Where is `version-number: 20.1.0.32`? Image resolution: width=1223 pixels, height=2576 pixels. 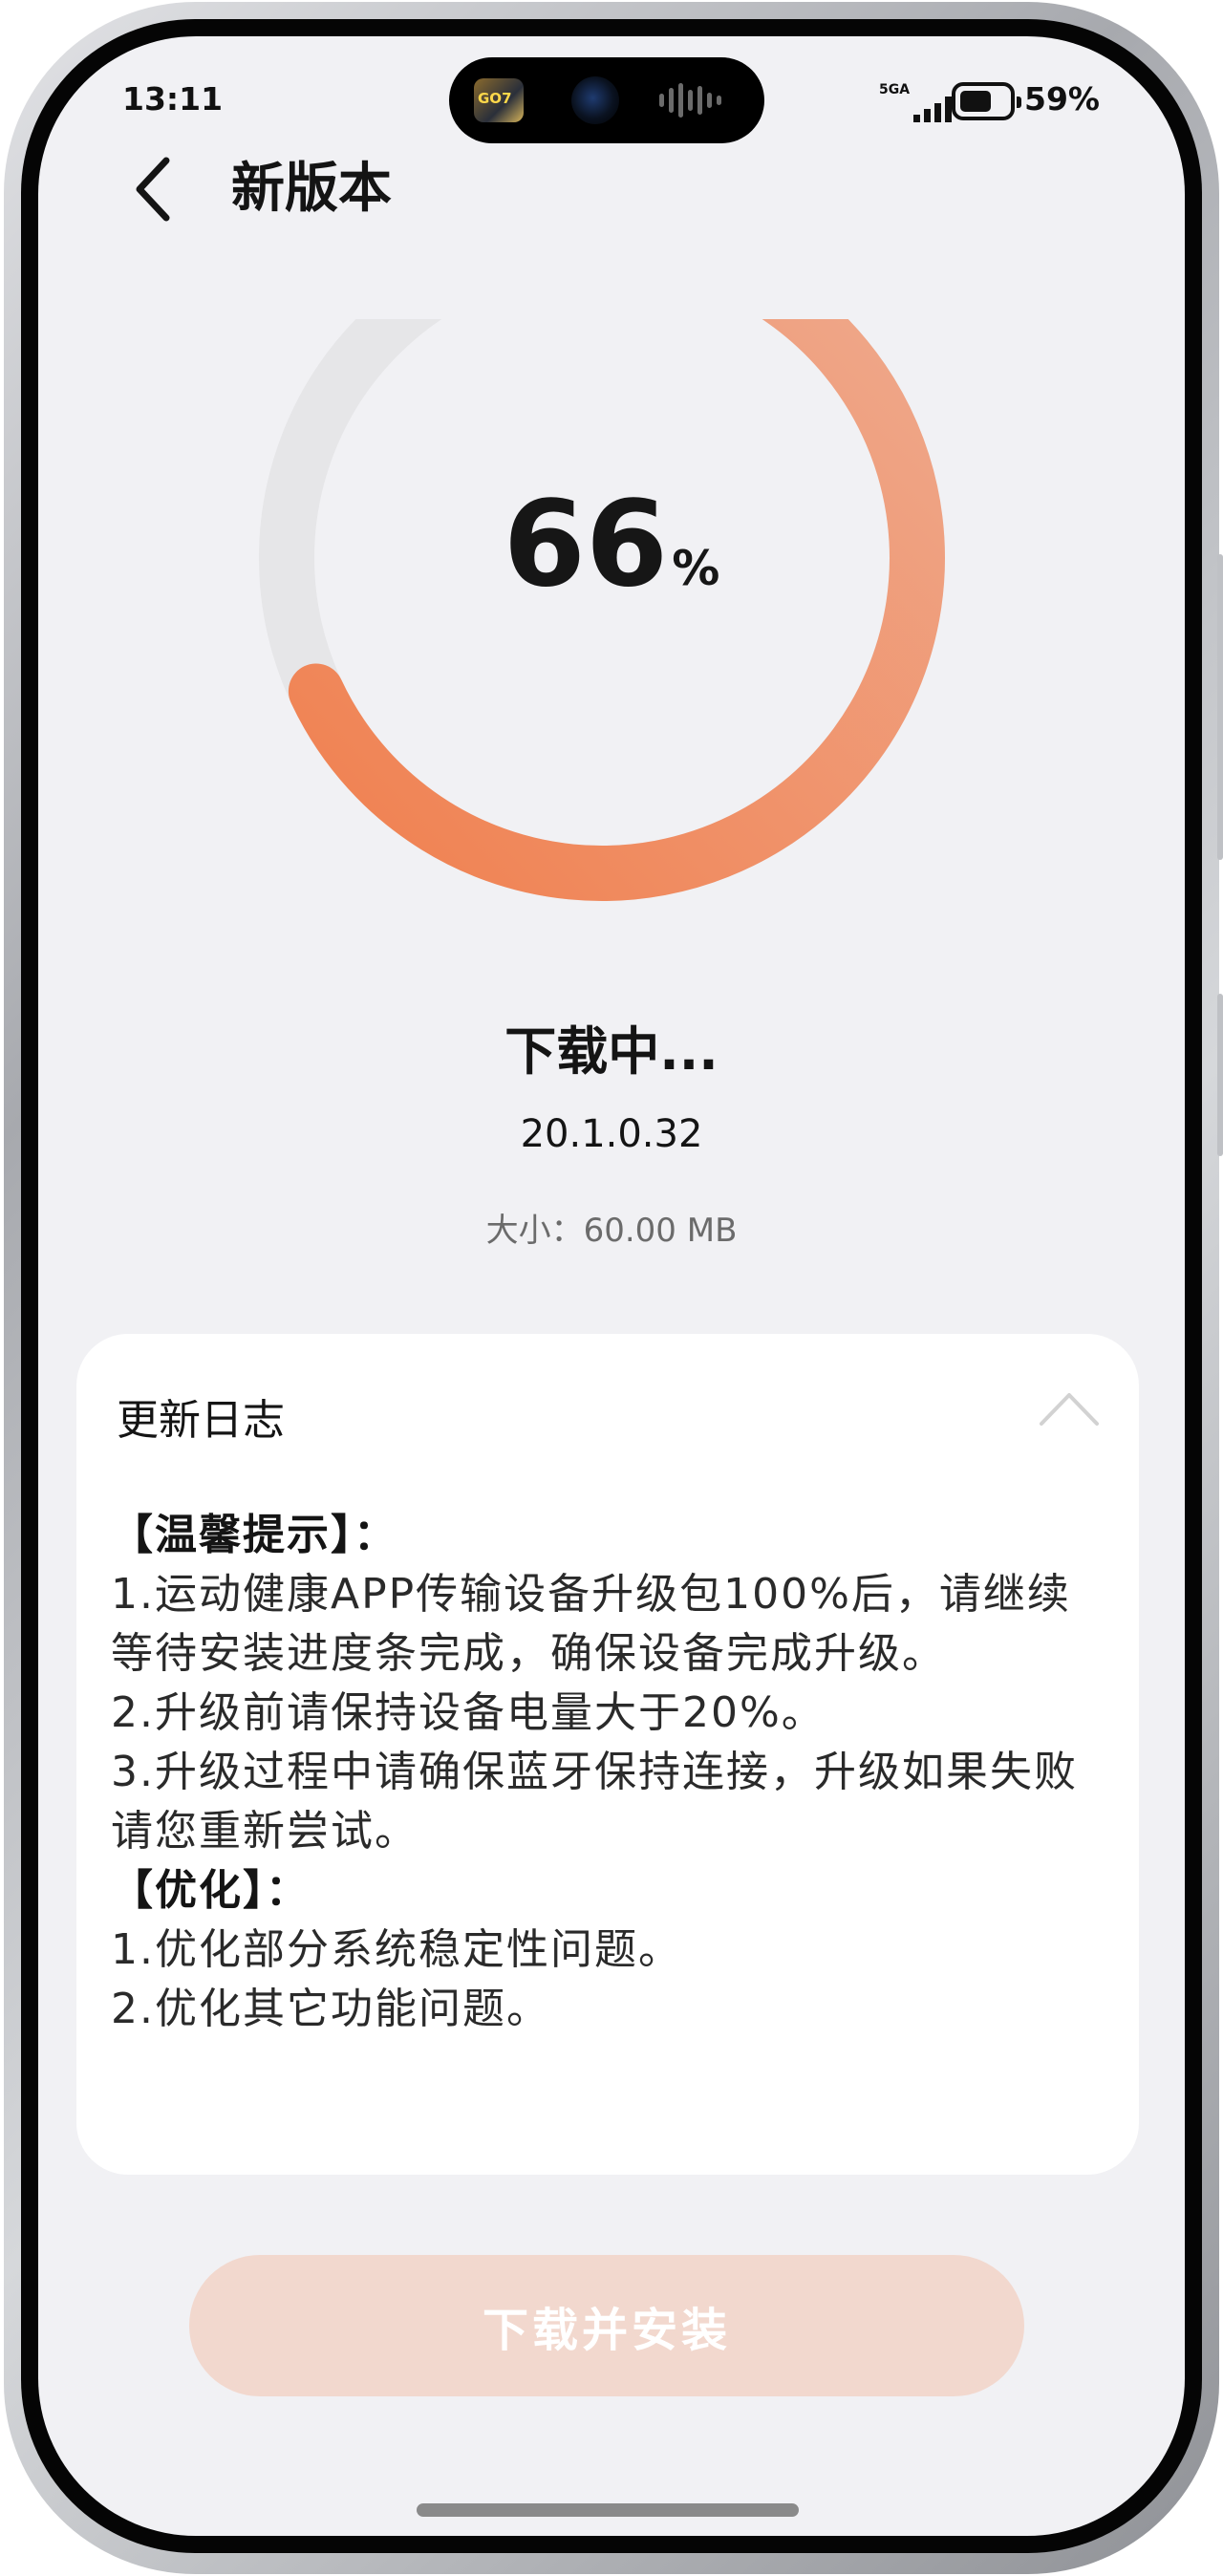 version-number: 20.1.0.32 is located at coordinates (611, 1134).